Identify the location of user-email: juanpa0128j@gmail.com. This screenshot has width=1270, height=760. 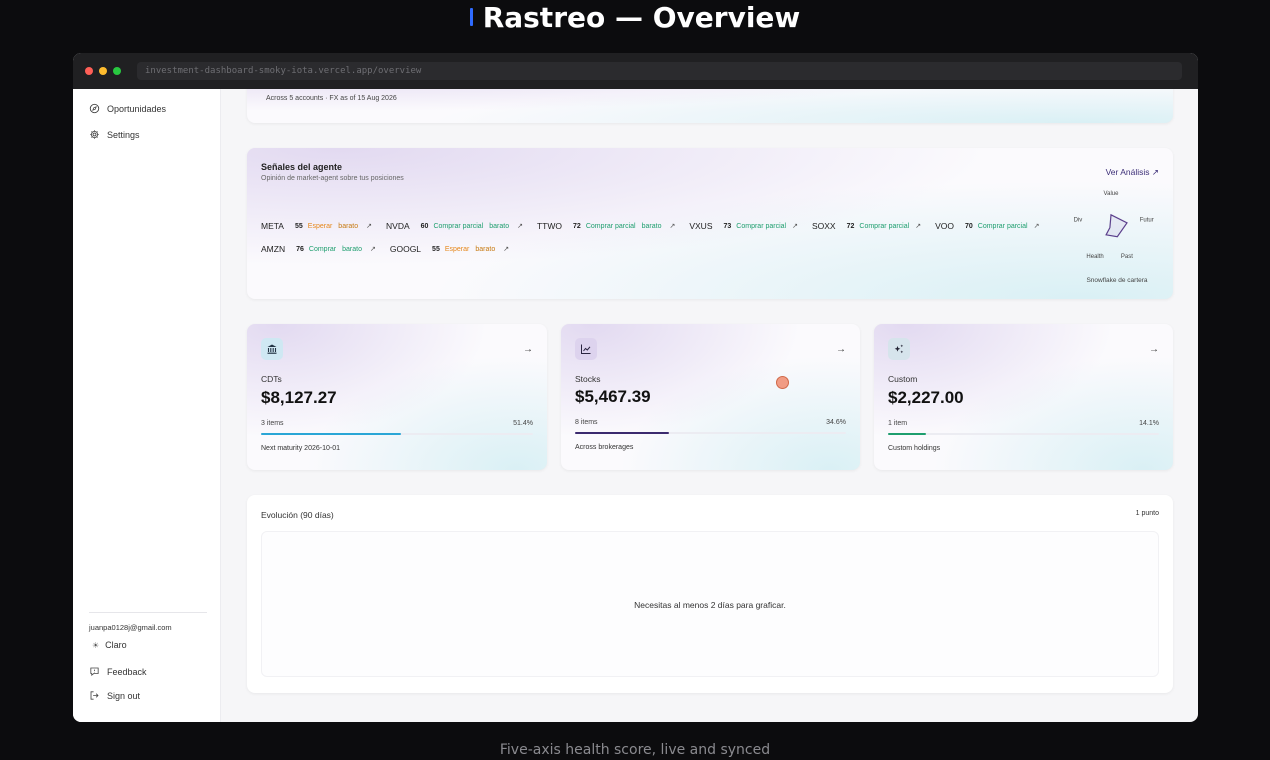
(130, 627).